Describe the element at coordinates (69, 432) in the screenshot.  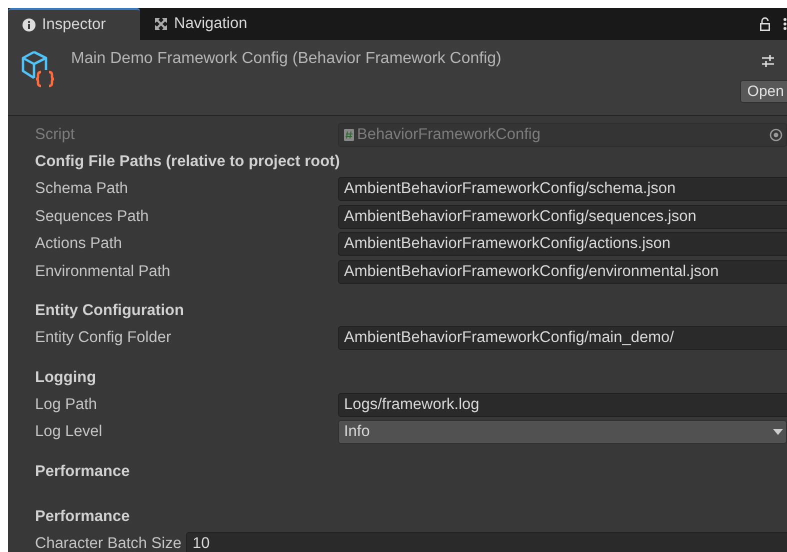
I see `field-label: Log Level` at that location.